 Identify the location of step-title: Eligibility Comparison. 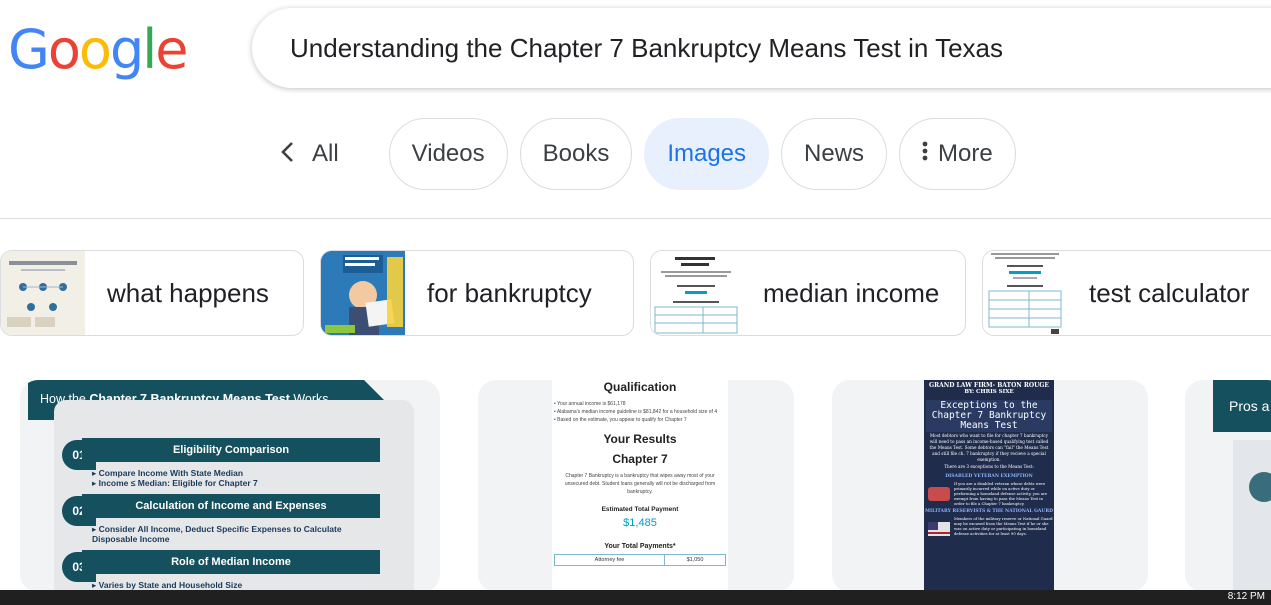
(231, 450).